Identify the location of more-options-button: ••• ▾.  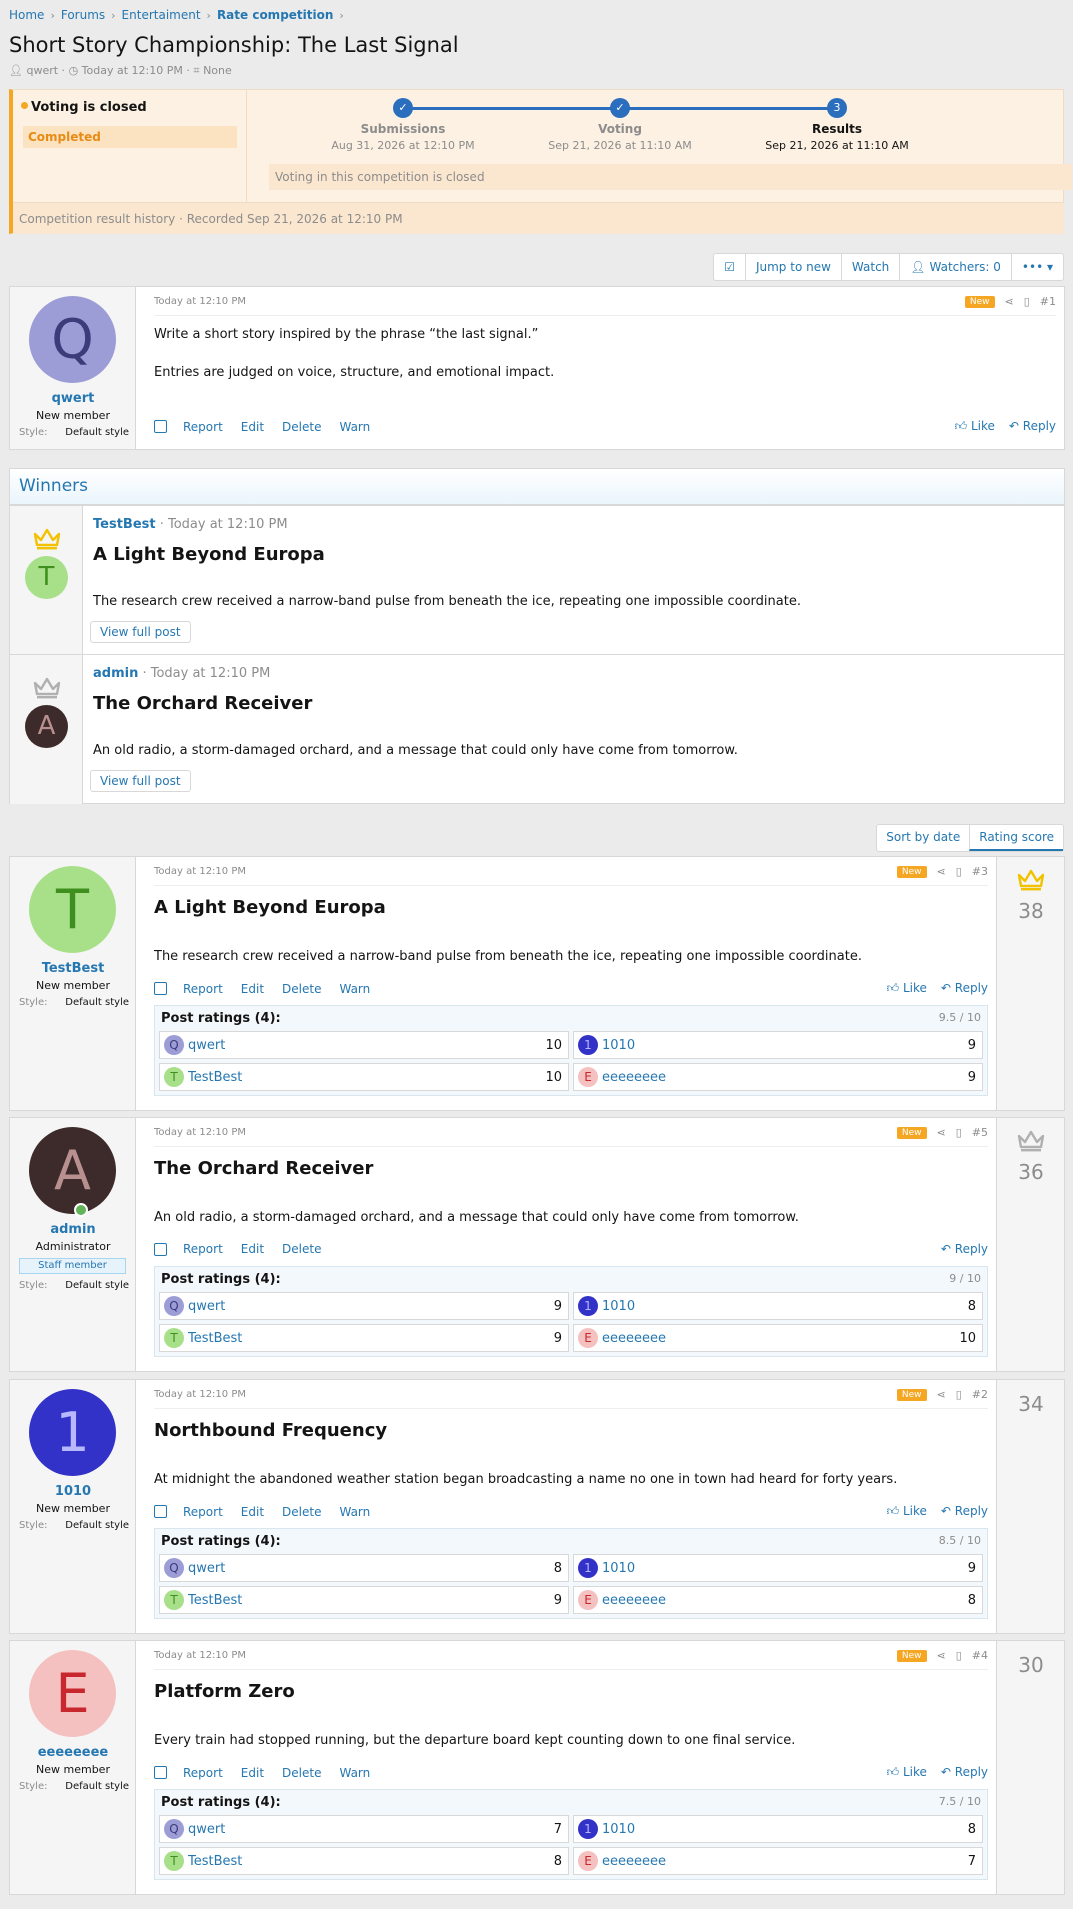
(1036, 267).